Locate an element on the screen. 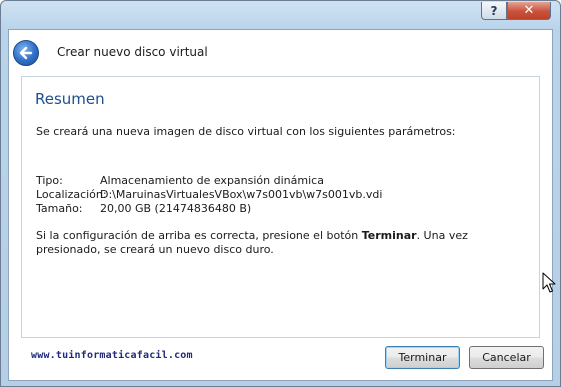 The width and height of the screenshot is (561, 387). note-bold-button-name: Terminar is located at coordinates (389, 235).